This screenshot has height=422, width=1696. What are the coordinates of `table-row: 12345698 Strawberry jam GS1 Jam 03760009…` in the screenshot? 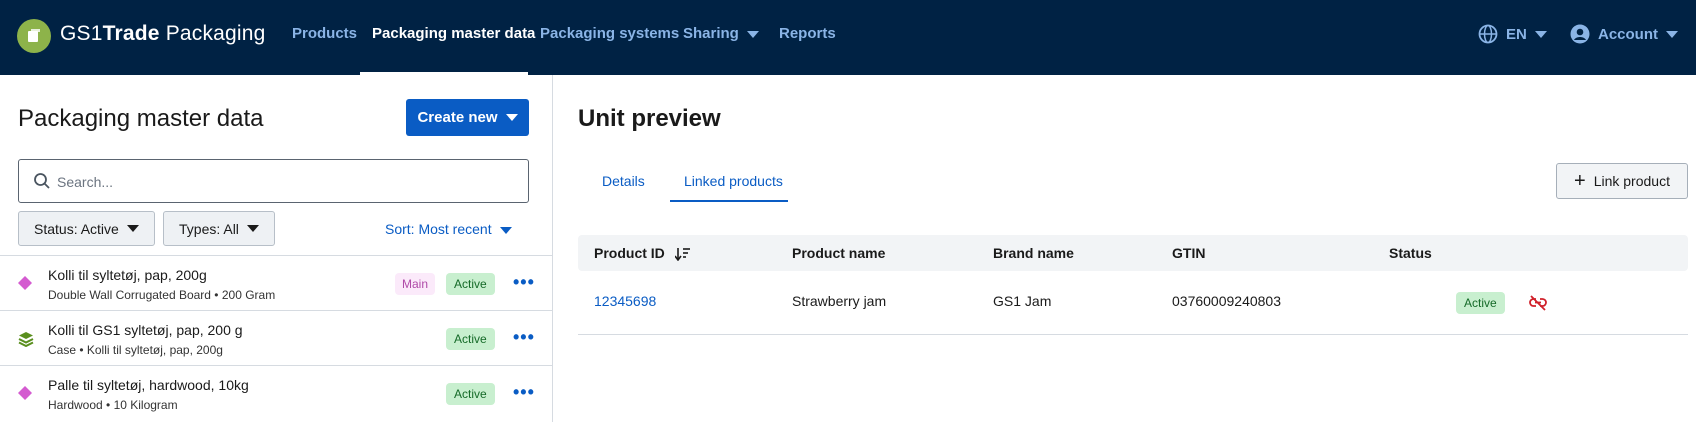 It's located at (1133, 303).